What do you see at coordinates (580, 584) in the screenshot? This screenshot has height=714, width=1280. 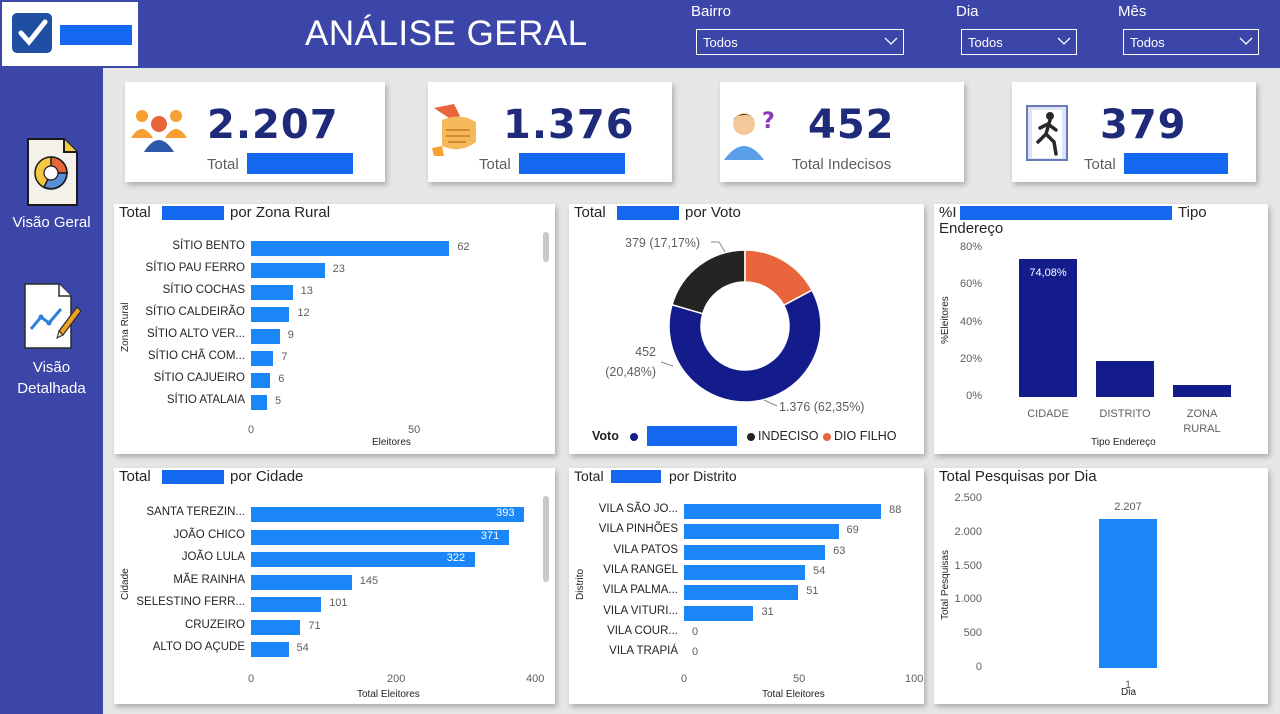 I see `y-axis-title: Distrito` at bounding box center [580, 584].